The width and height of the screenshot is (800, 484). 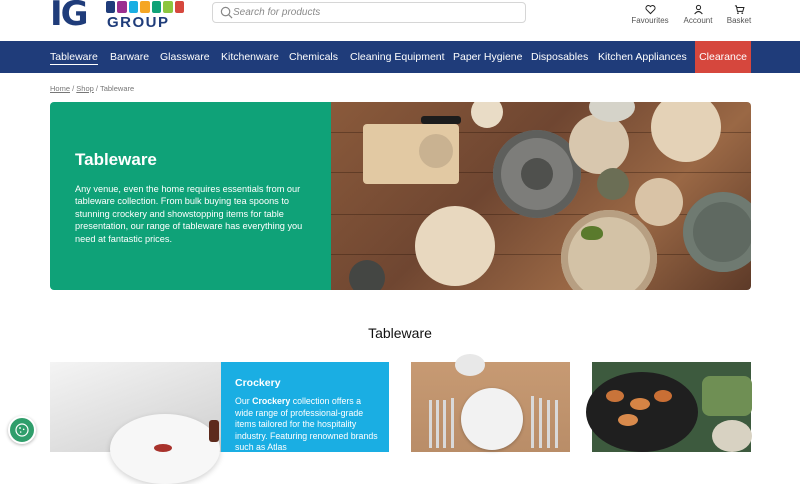 I want to click on nav-item-clearance: Clearance, so click(x=723, y=57).